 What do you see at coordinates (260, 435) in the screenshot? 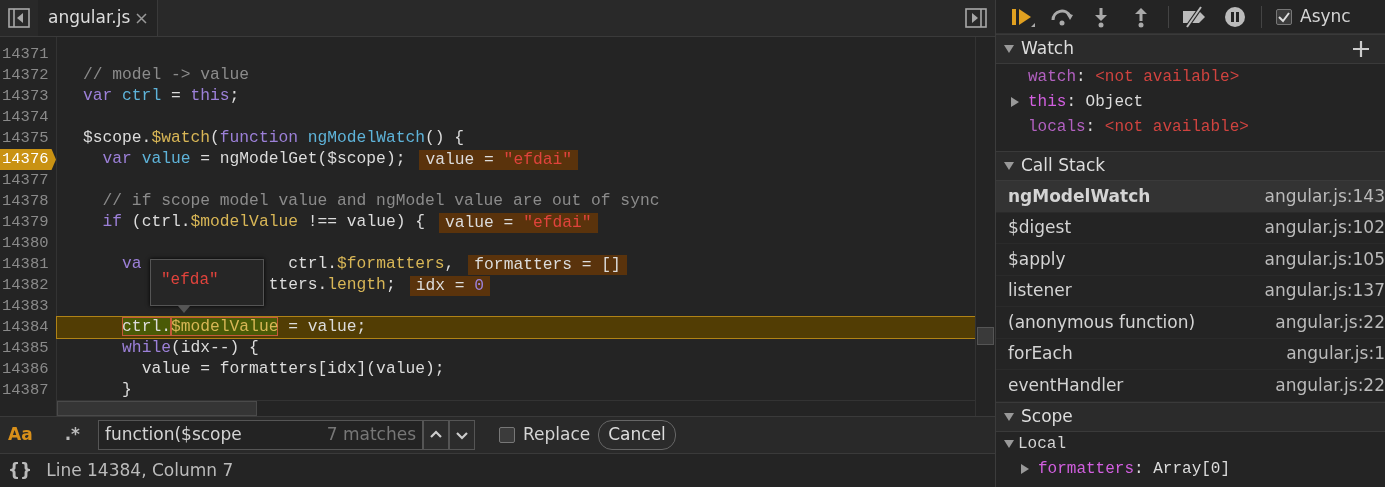
I see `search-field: function($scope 7 matches` at bounding box center [260, 435].